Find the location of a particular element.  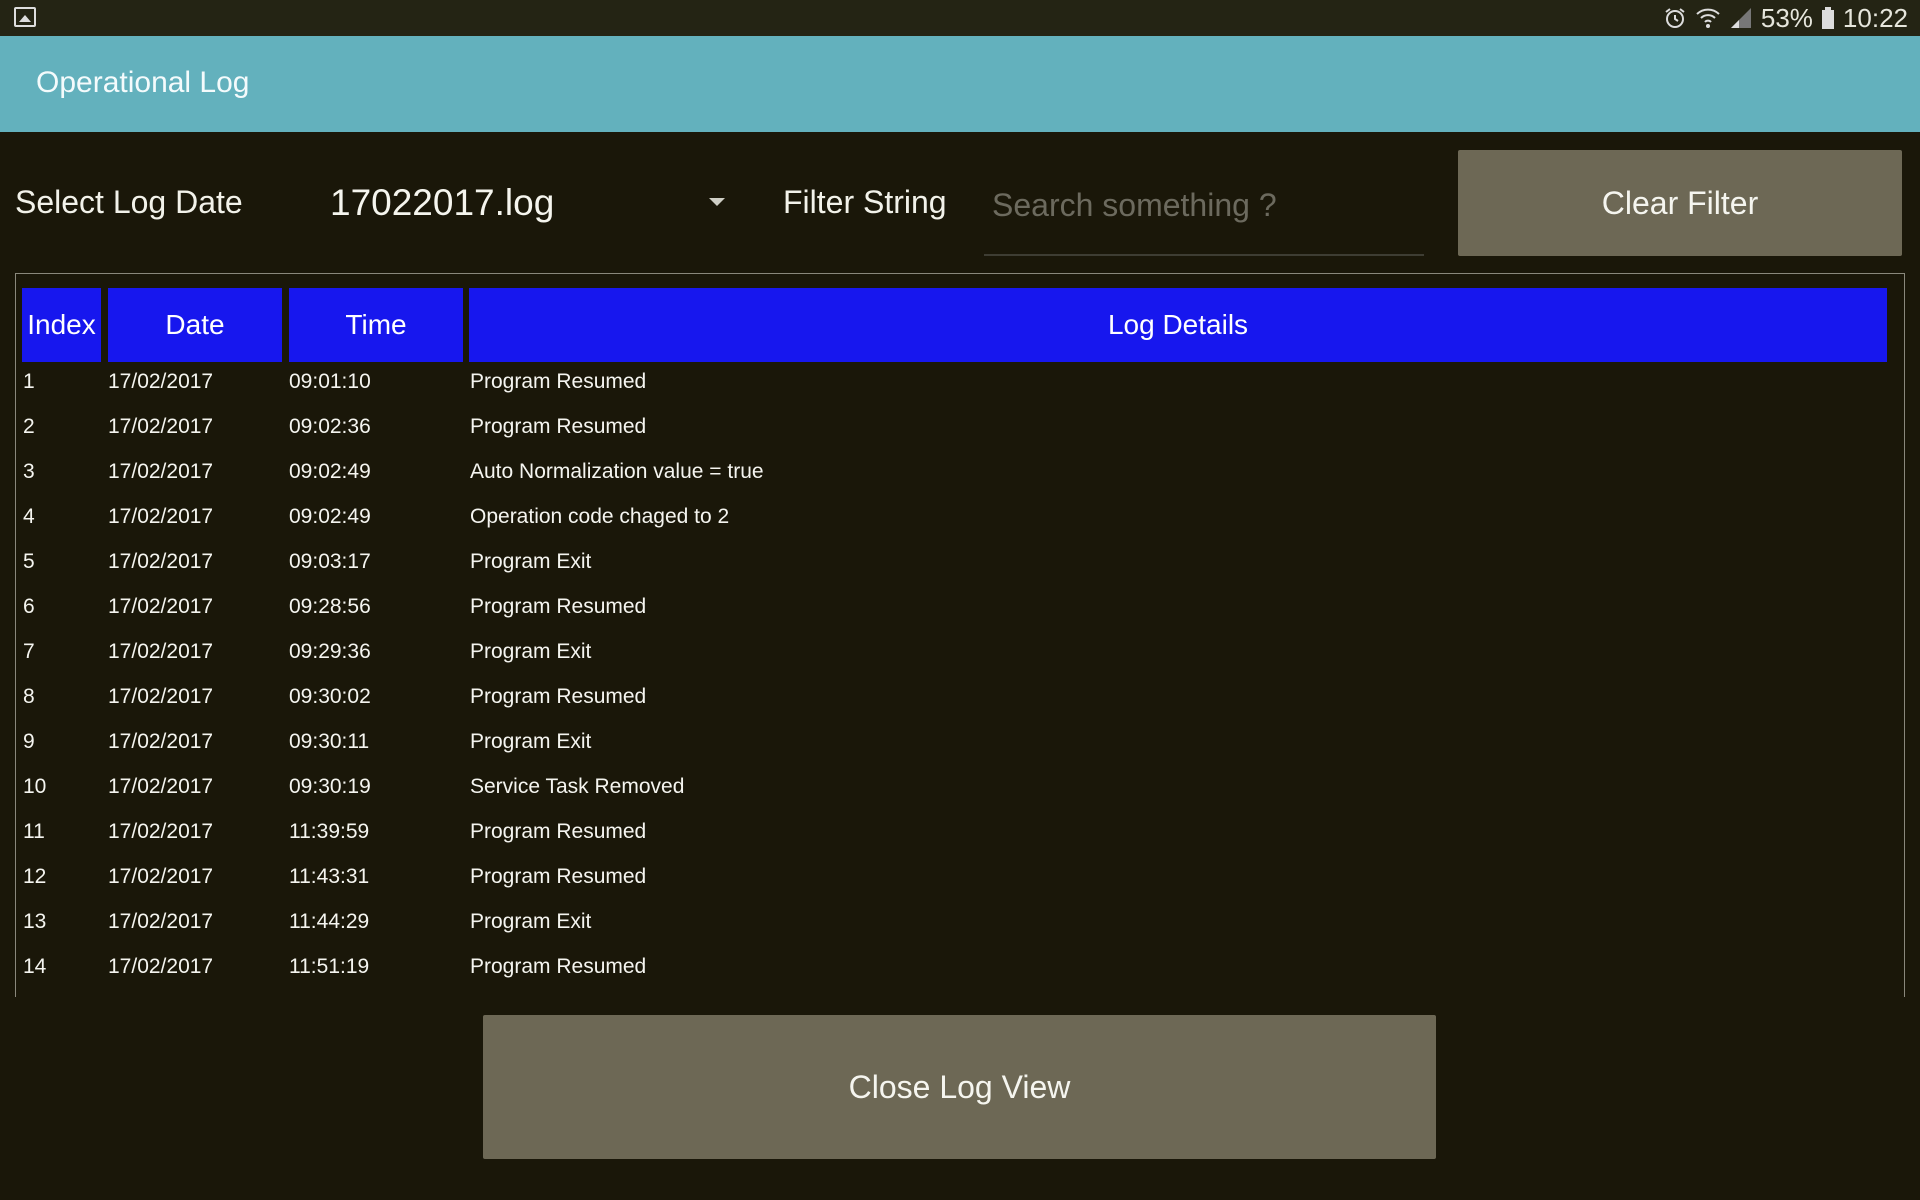

alarm-icon is located at coordinates (1675, 18).